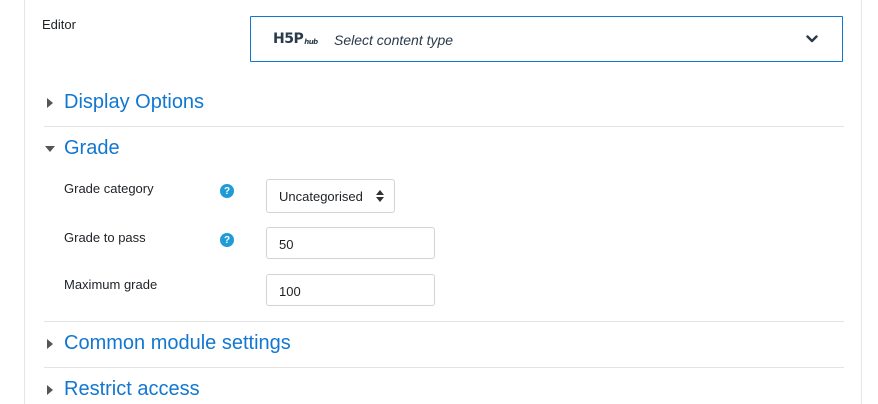 This screenshot has width=878, height=404. I want to click on section-grade: Grade, so click(82, 148).